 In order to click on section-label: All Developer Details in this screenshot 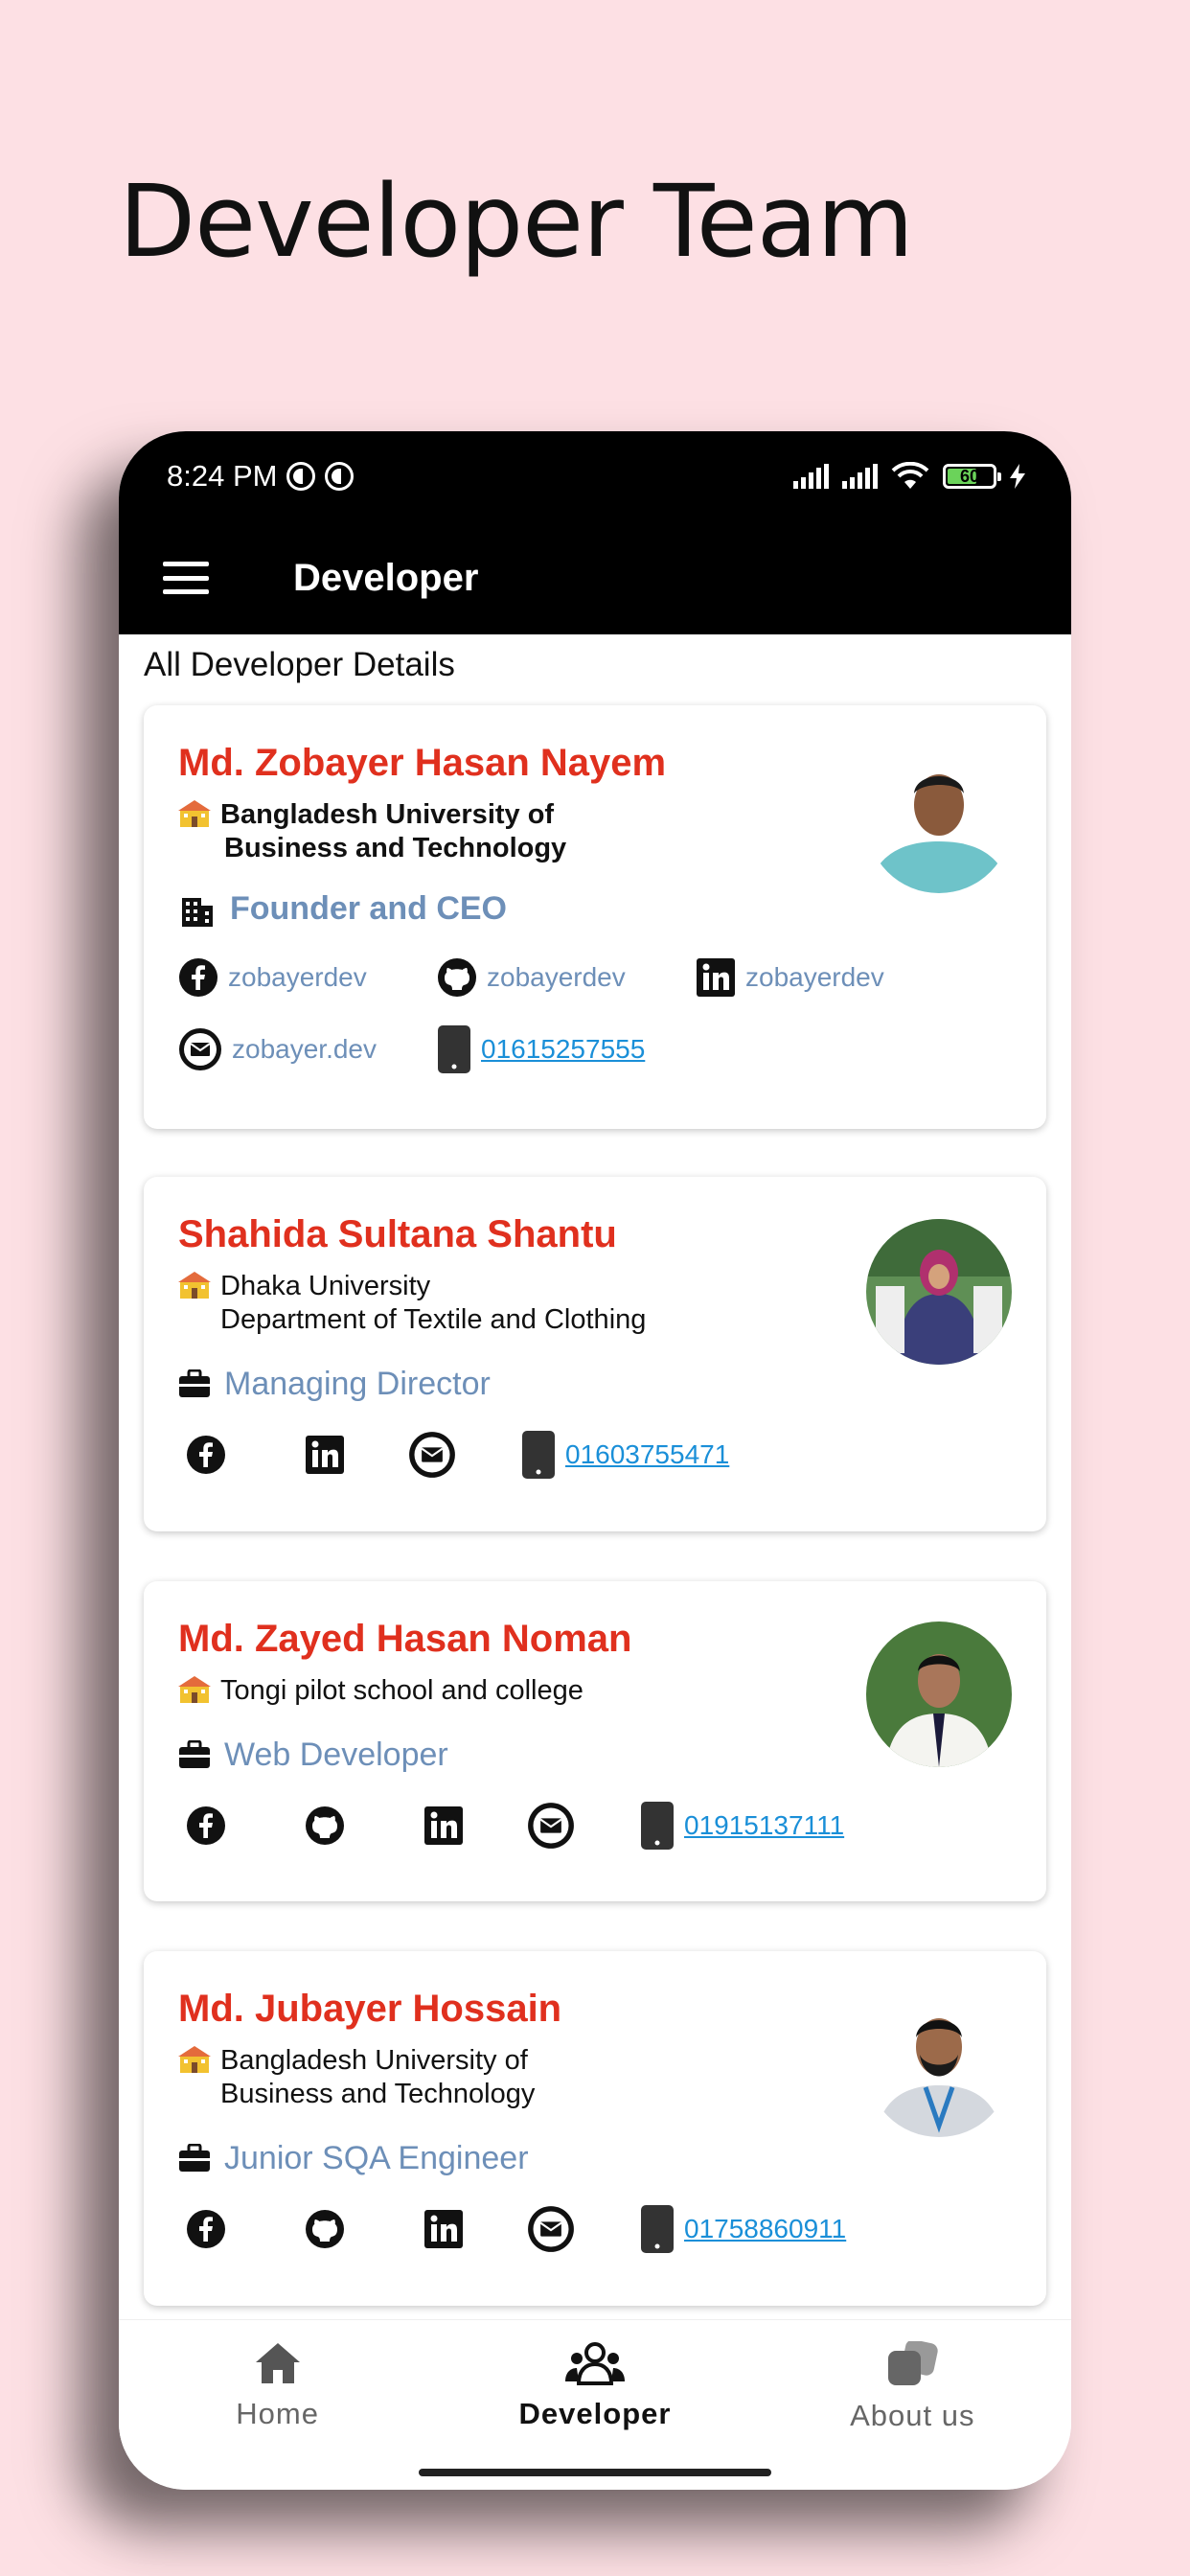, I will do `click(300, 665)`.